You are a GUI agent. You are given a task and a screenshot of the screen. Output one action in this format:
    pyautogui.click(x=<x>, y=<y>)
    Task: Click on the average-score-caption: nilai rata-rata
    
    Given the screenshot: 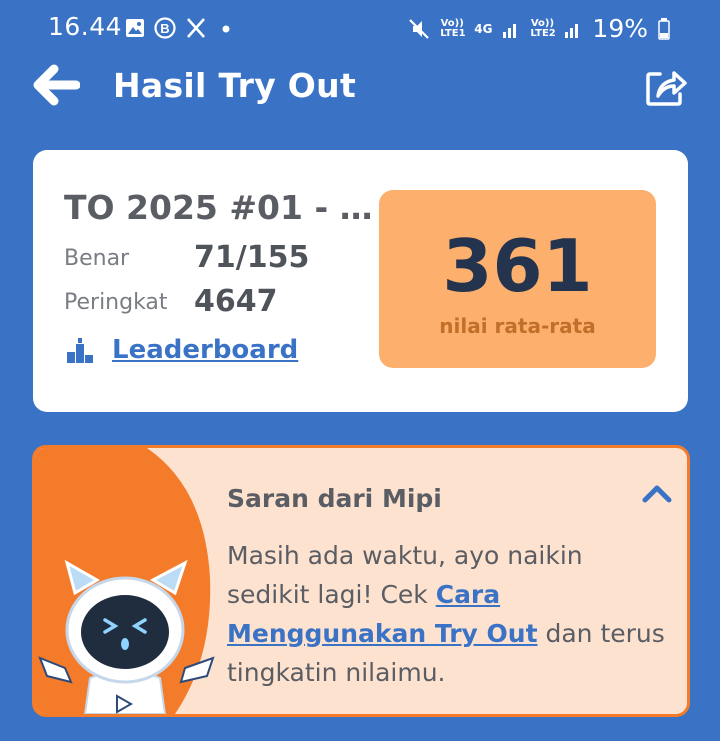 What is the action you would take?
    pyautogui.click(x=517, y=326)
    